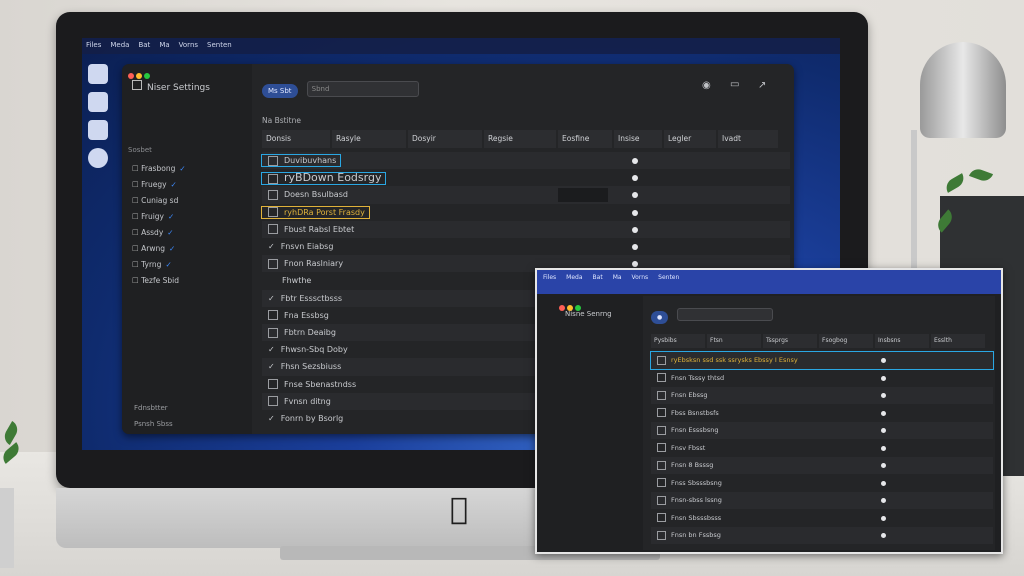 Image resolution: width=1024 pixels, height=576 pixels. I want to click on column-header: Insise, so click(638, 139).